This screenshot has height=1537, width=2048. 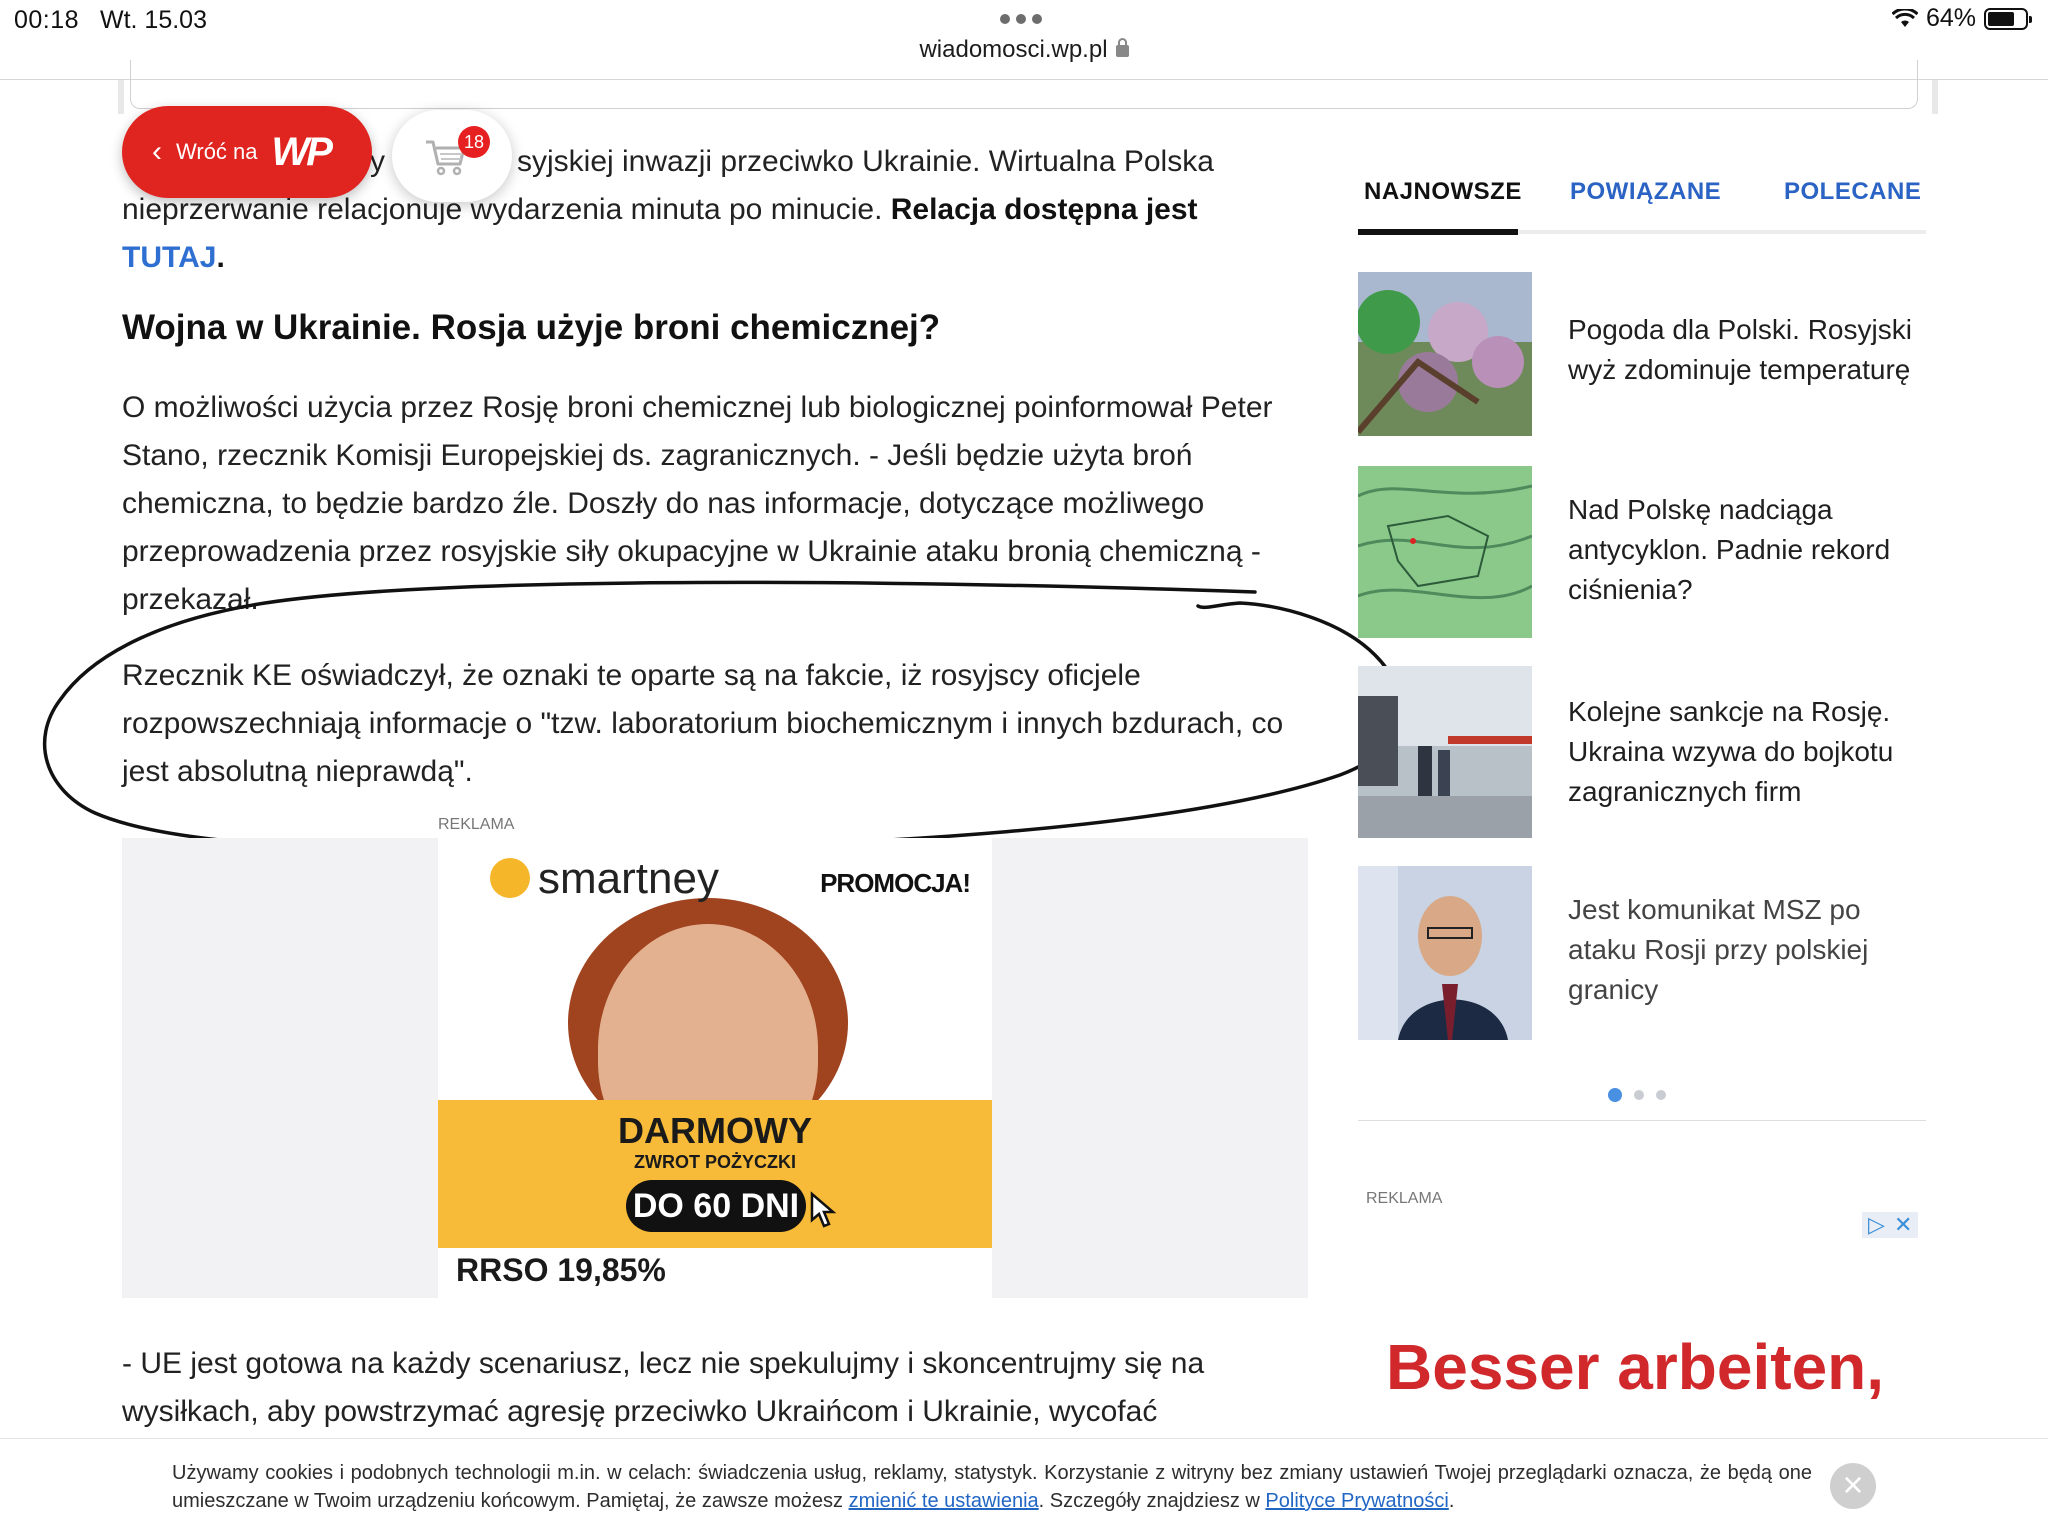 What do you see at coordinates (1852, 192) in the screenshot?
I see `tab-polecane: POLECANE` at bounding box center [1852, 192].